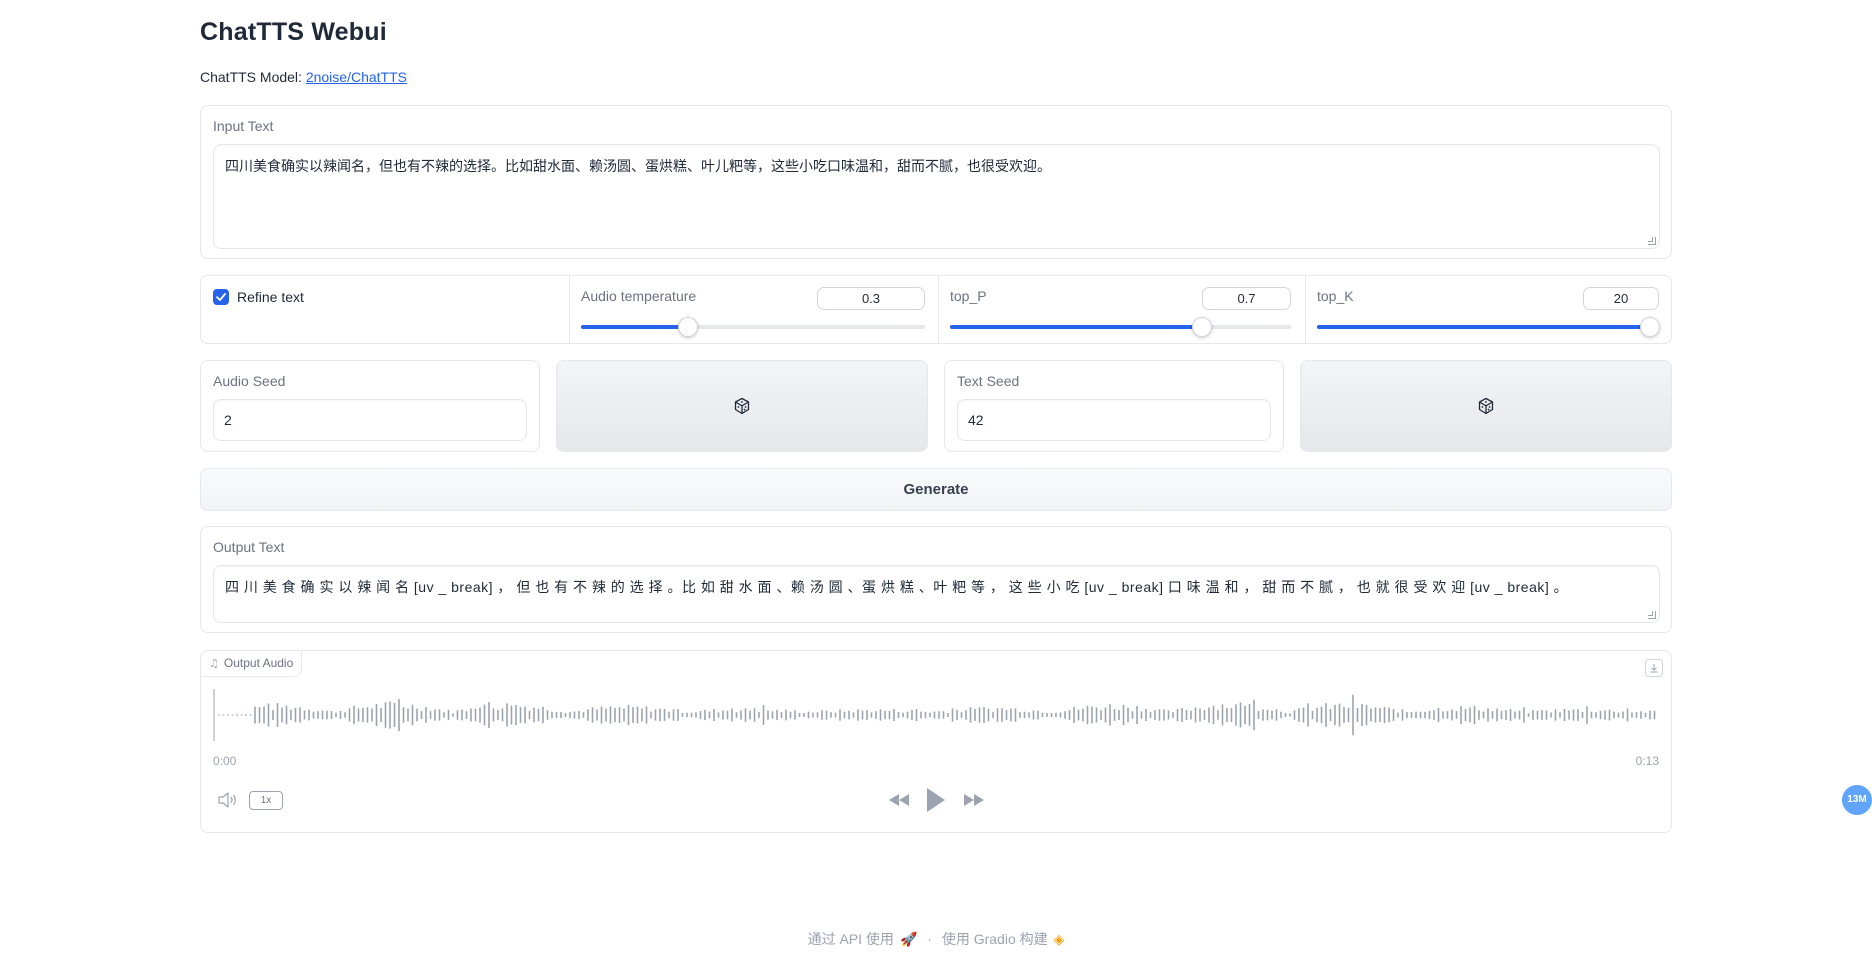 The height and width of the screenshot is (966, 1872). What do you see at coordinates (936, 939) in the screenshot?
I see `footer: 通过 API 使用 🚀 · 使用 Gradio 构建 ◈` at bounding box center [936, 939].